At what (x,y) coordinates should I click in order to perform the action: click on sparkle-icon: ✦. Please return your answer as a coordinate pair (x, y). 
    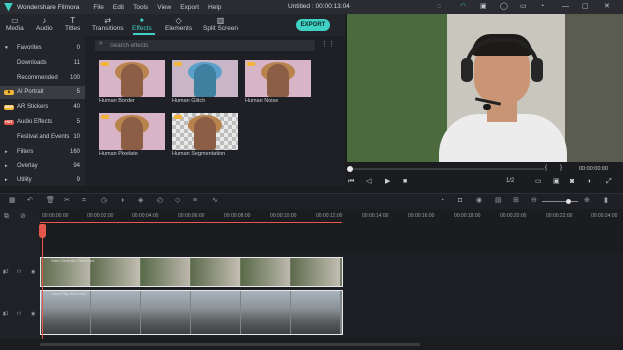
    Looking at the image, I should click on (142, 20).